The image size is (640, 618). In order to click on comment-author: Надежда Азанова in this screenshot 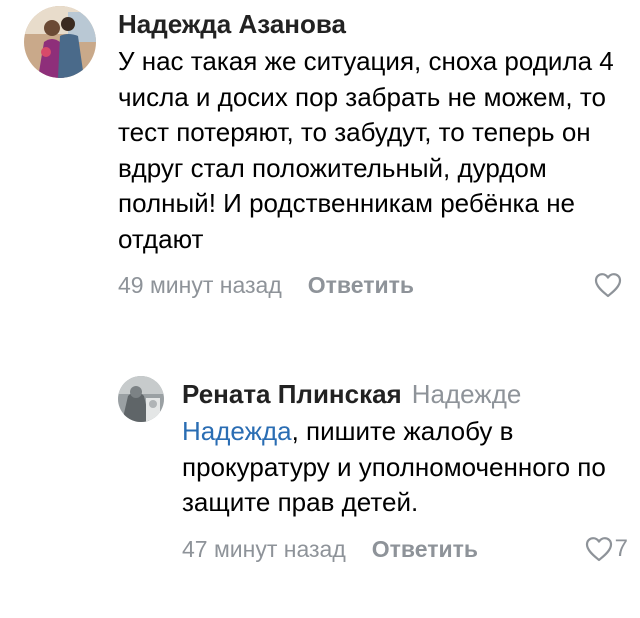, I will do `click(371, 24)`.